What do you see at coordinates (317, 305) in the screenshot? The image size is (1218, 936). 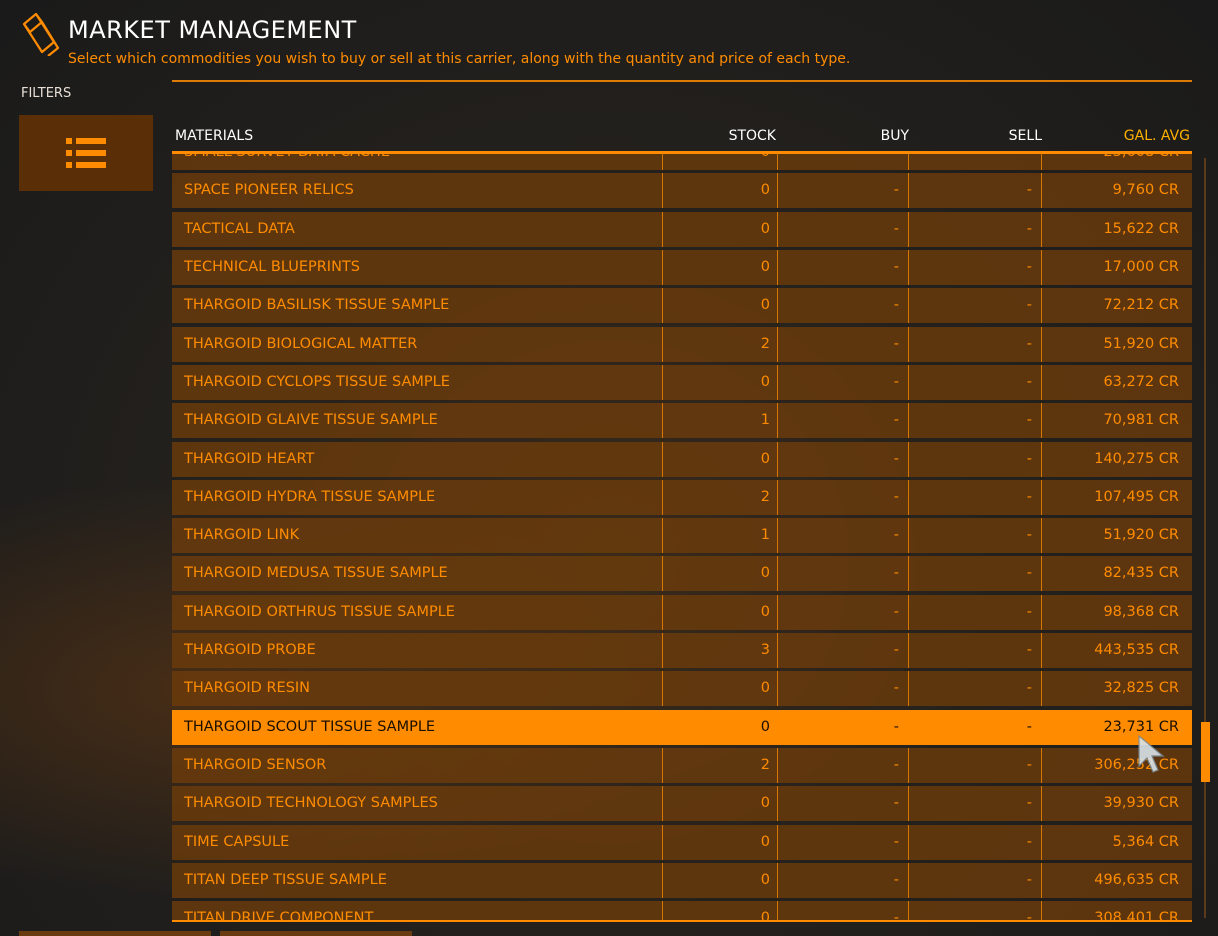 I see `row-name: THARGOID BASILISK TISSUE SAMPLE` at bounding box center [317, 305].